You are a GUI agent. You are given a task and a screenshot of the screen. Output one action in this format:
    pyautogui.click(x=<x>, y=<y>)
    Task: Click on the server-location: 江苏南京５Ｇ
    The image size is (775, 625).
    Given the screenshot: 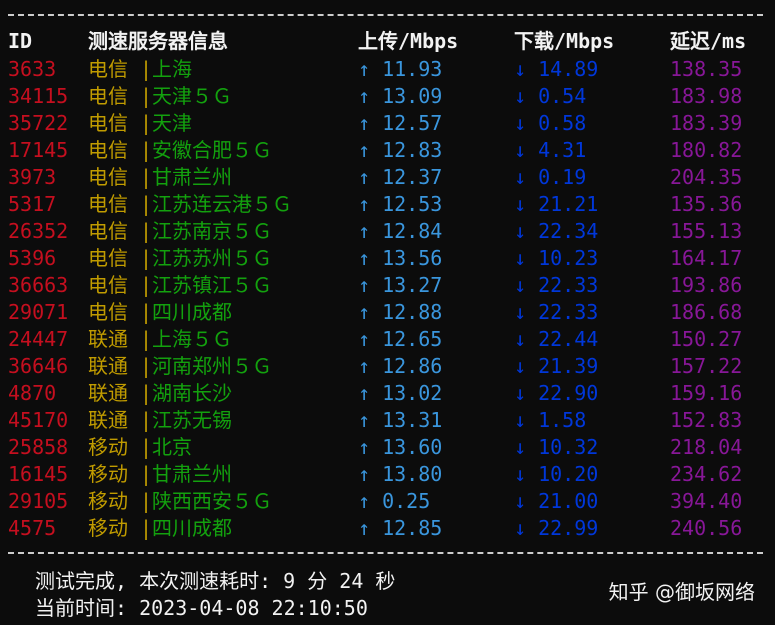 What is the action you would take?
    pyautogui.click(x=212, y=231)
    